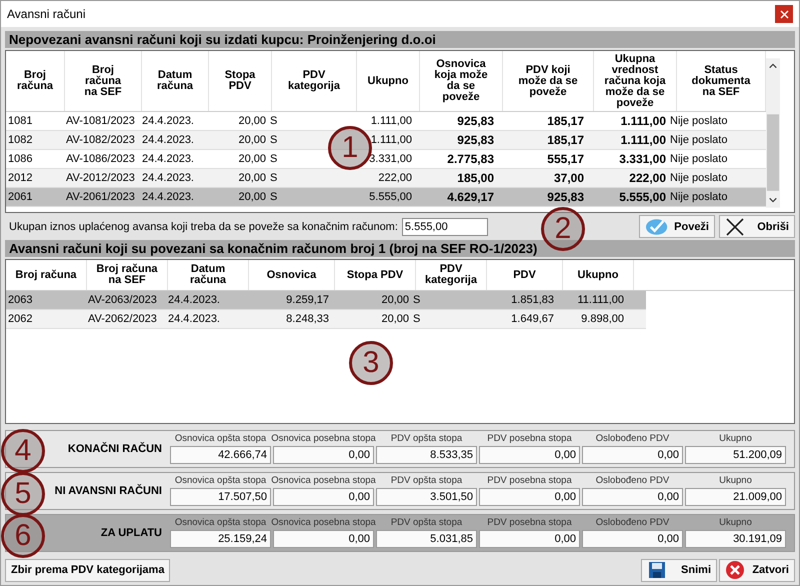  I want to click on callout-number: 3, so click(371, 363).